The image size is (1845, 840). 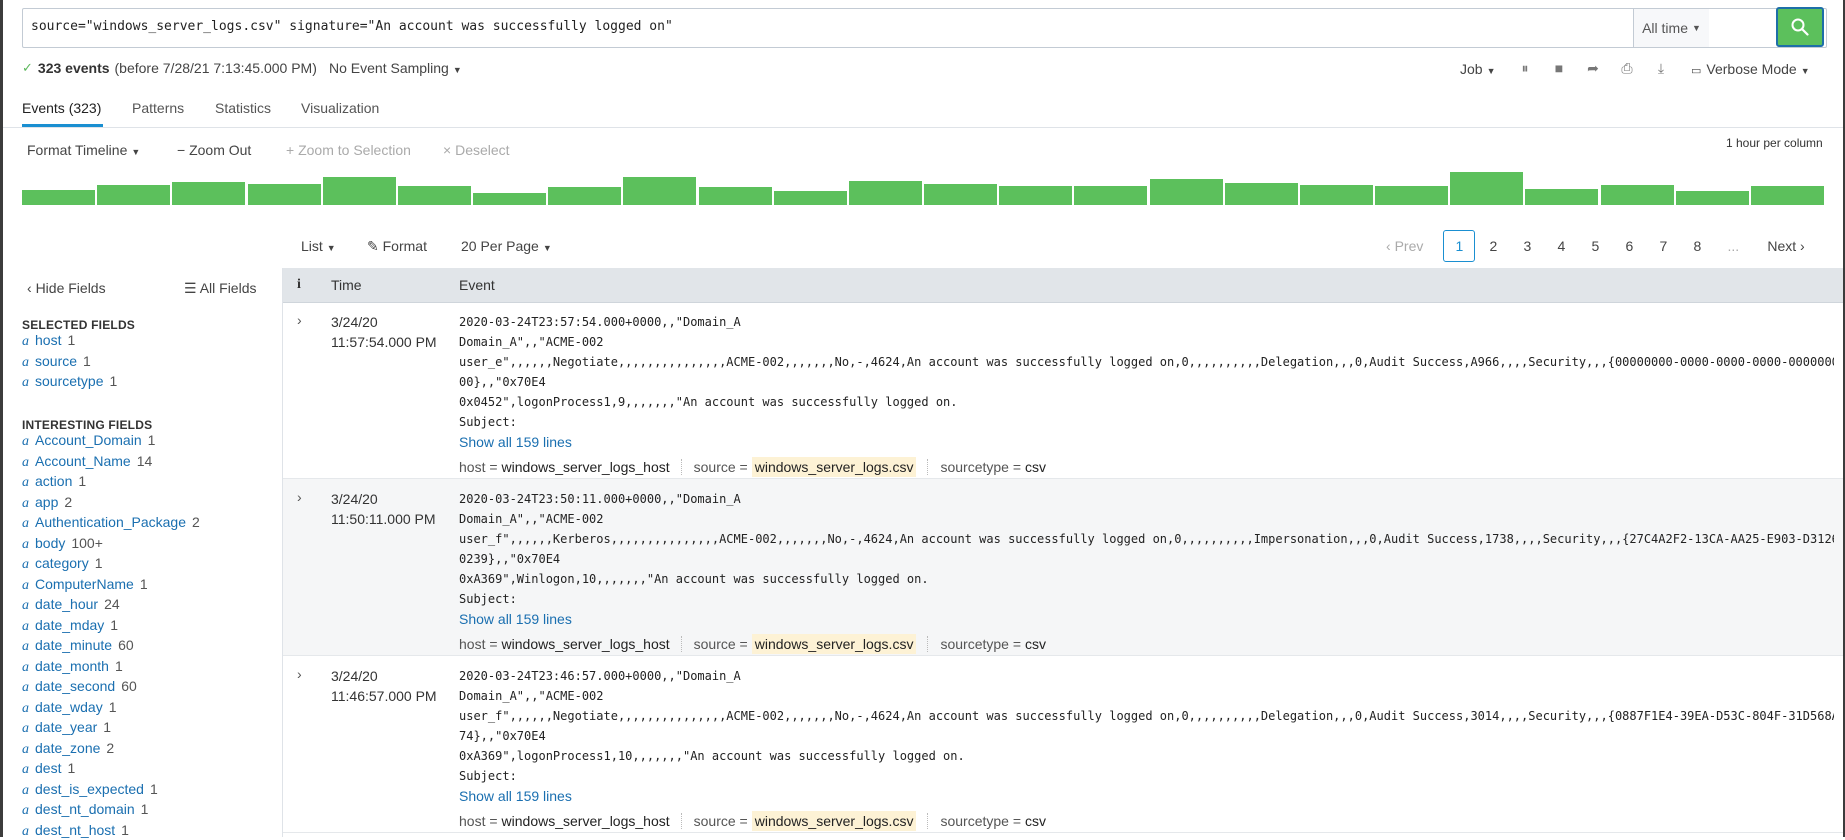 I want to click on tab-visualization: Visualization, so click(x=340, y=108).